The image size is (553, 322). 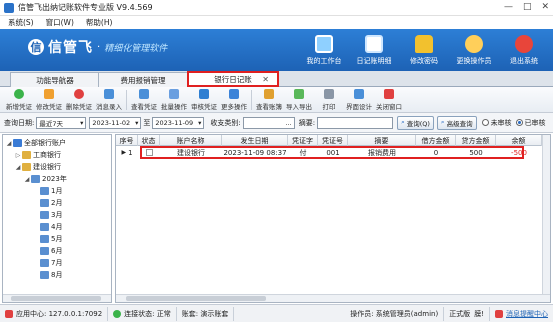 I want to click on tree-item-label: 1月, so click(x=57, y=191).